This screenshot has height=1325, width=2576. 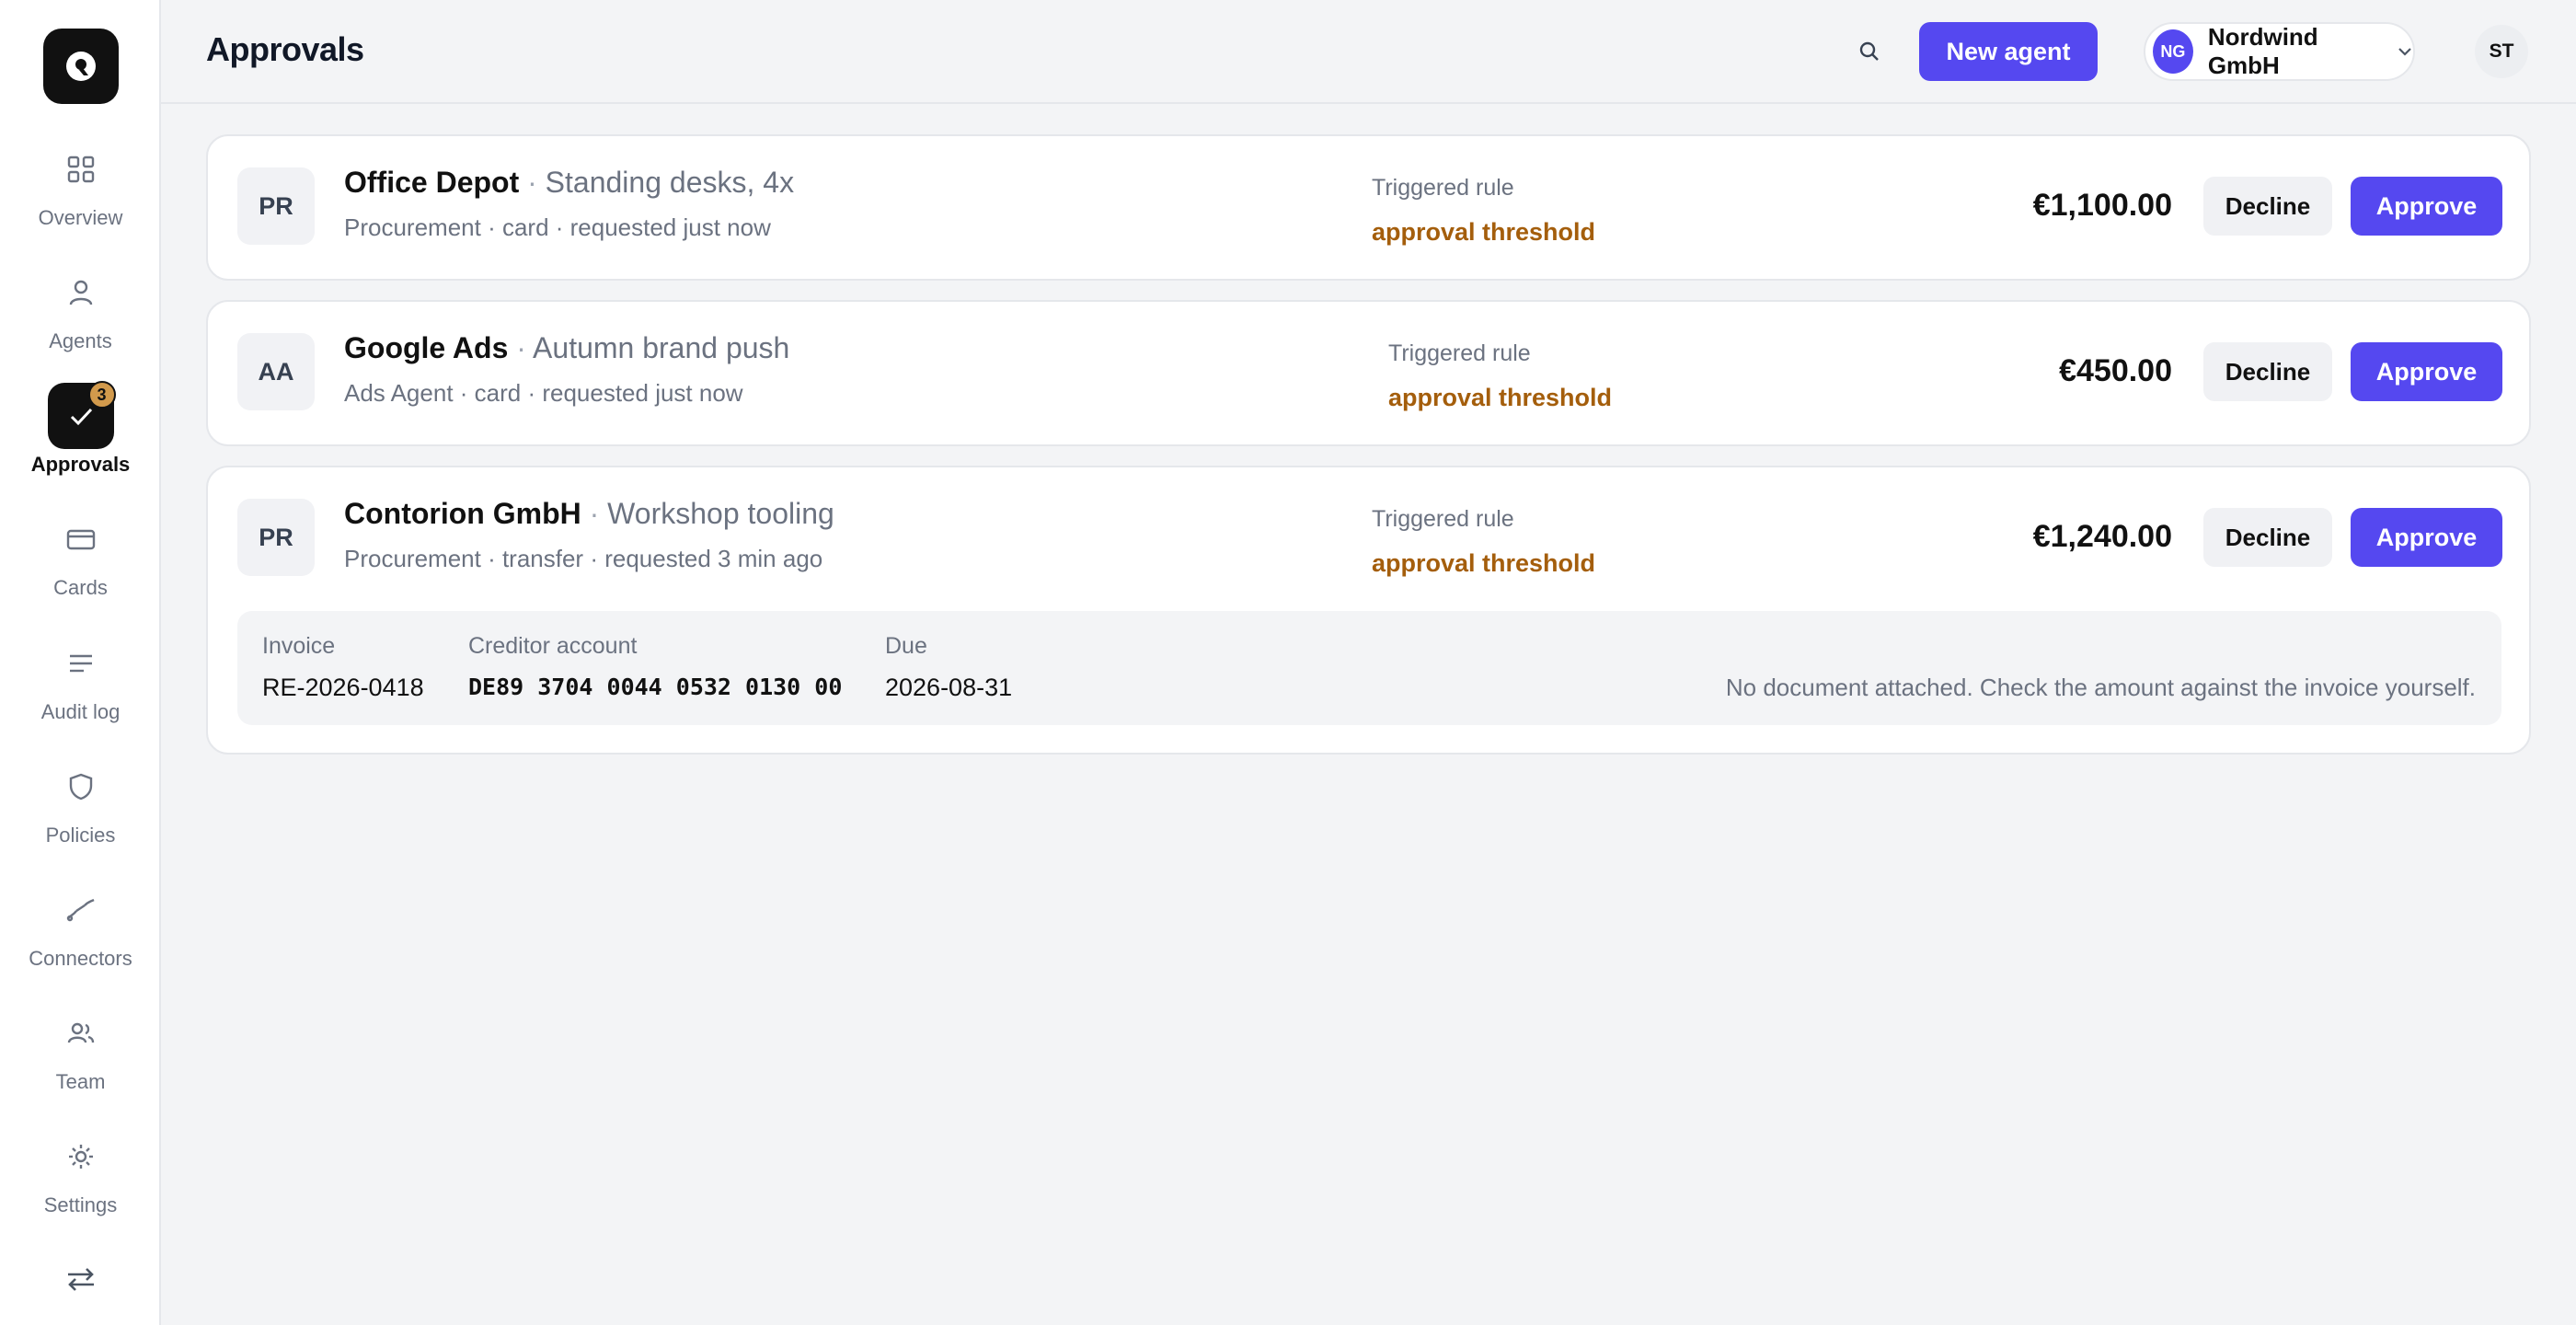 What do you see at coordinates (80, 711) in the screenshot?
I see `sidebar-item-label: Audit log` at bounding box center [80, 711].